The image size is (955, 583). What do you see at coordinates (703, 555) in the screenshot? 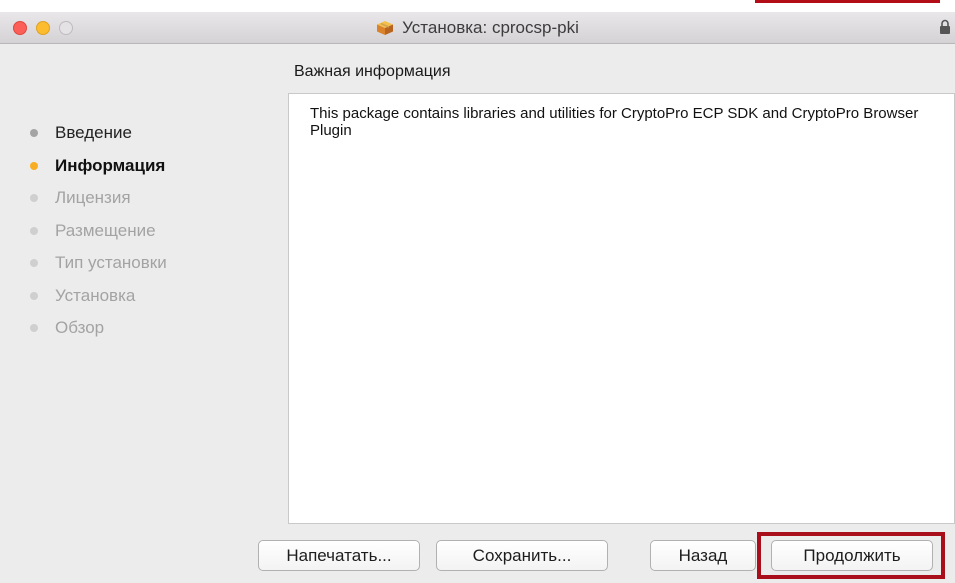
I see `back-button: Назад` at bounding box center [703, 555].